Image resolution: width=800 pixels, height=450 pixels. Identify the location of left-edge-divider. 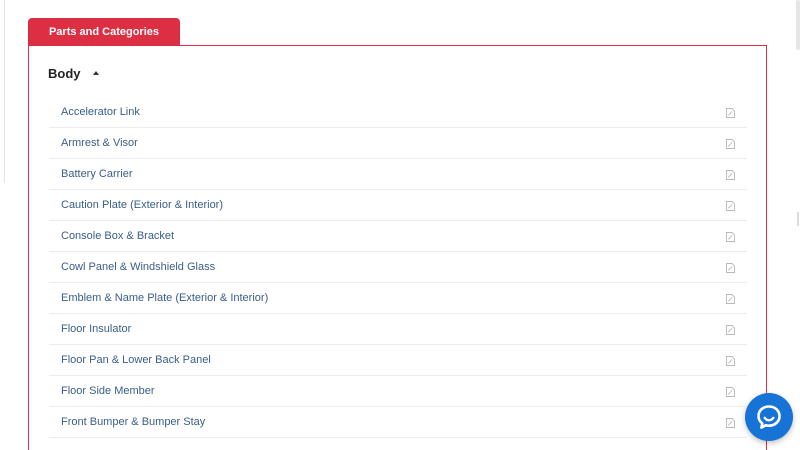
(2, 91).